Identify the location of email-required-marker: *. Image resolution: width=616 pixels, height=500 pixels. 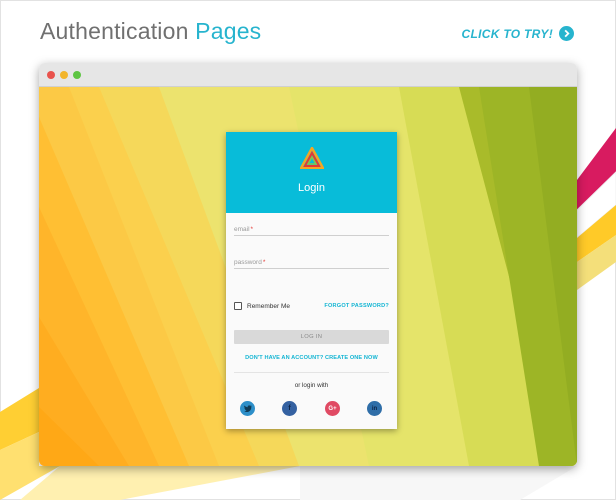
(252, 229).